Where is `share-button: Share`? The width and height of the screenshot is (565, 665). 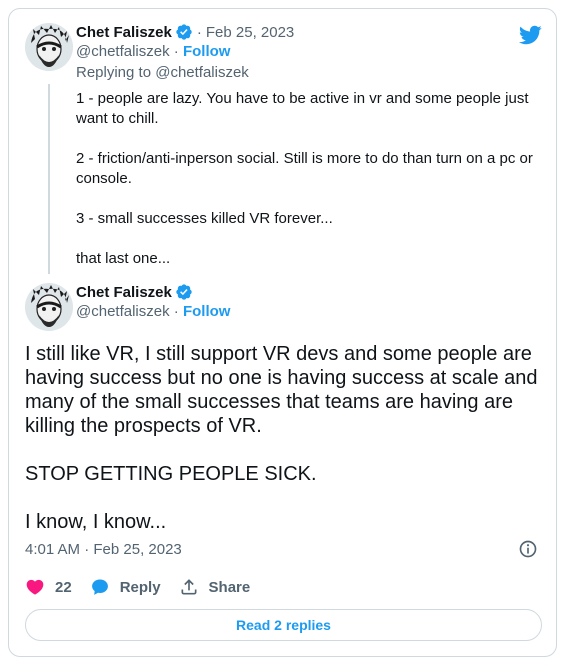 share-button: Share is located at coordinates (215, 587).